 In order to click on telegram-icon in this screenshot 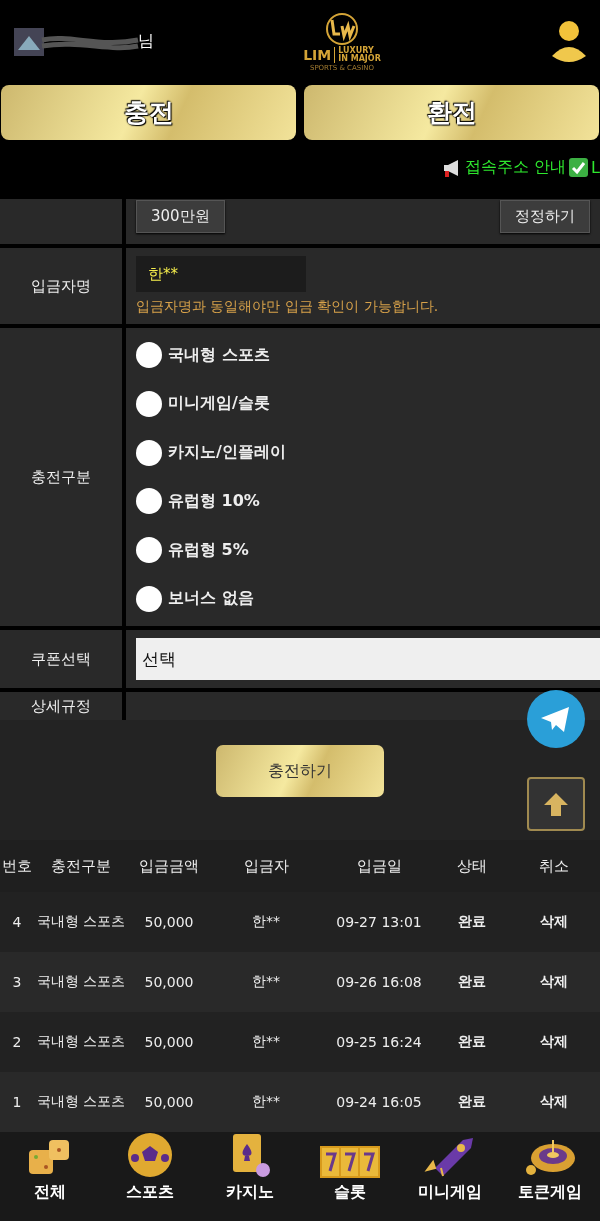, I will do `click(556, 719)`.